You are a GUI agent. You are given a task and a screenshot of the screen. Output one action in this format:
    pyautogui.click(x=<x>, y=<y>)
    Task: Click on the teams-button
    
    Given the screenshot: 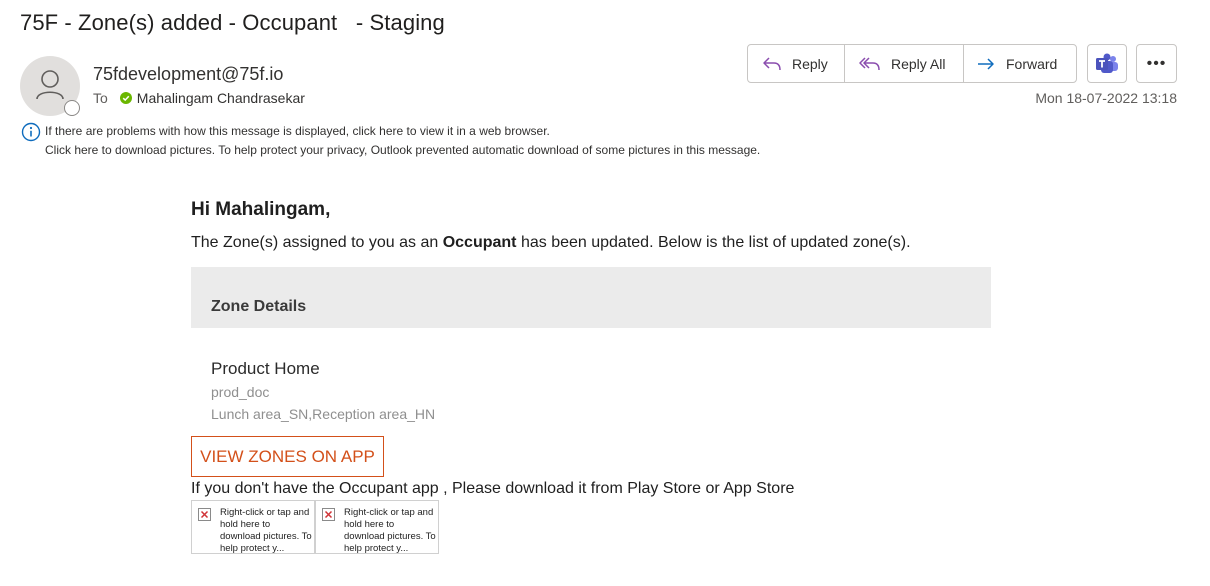 What is the action you would take?
    pyautogui.click(x=1107, y=63)
    